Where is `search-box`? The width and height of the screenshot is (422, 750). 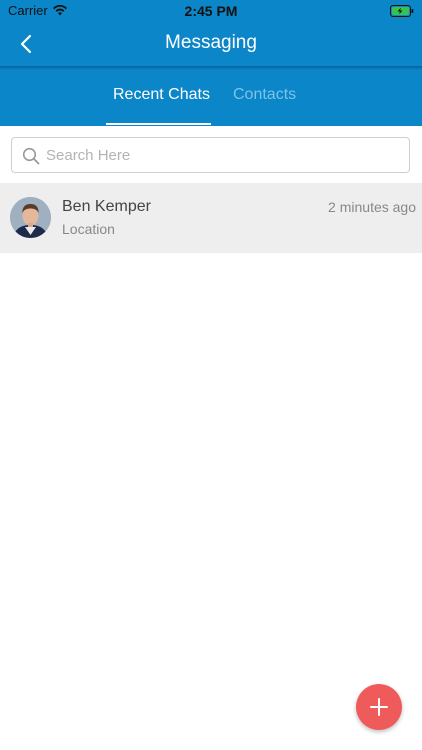 search-box is located at coordinates (210, 155).